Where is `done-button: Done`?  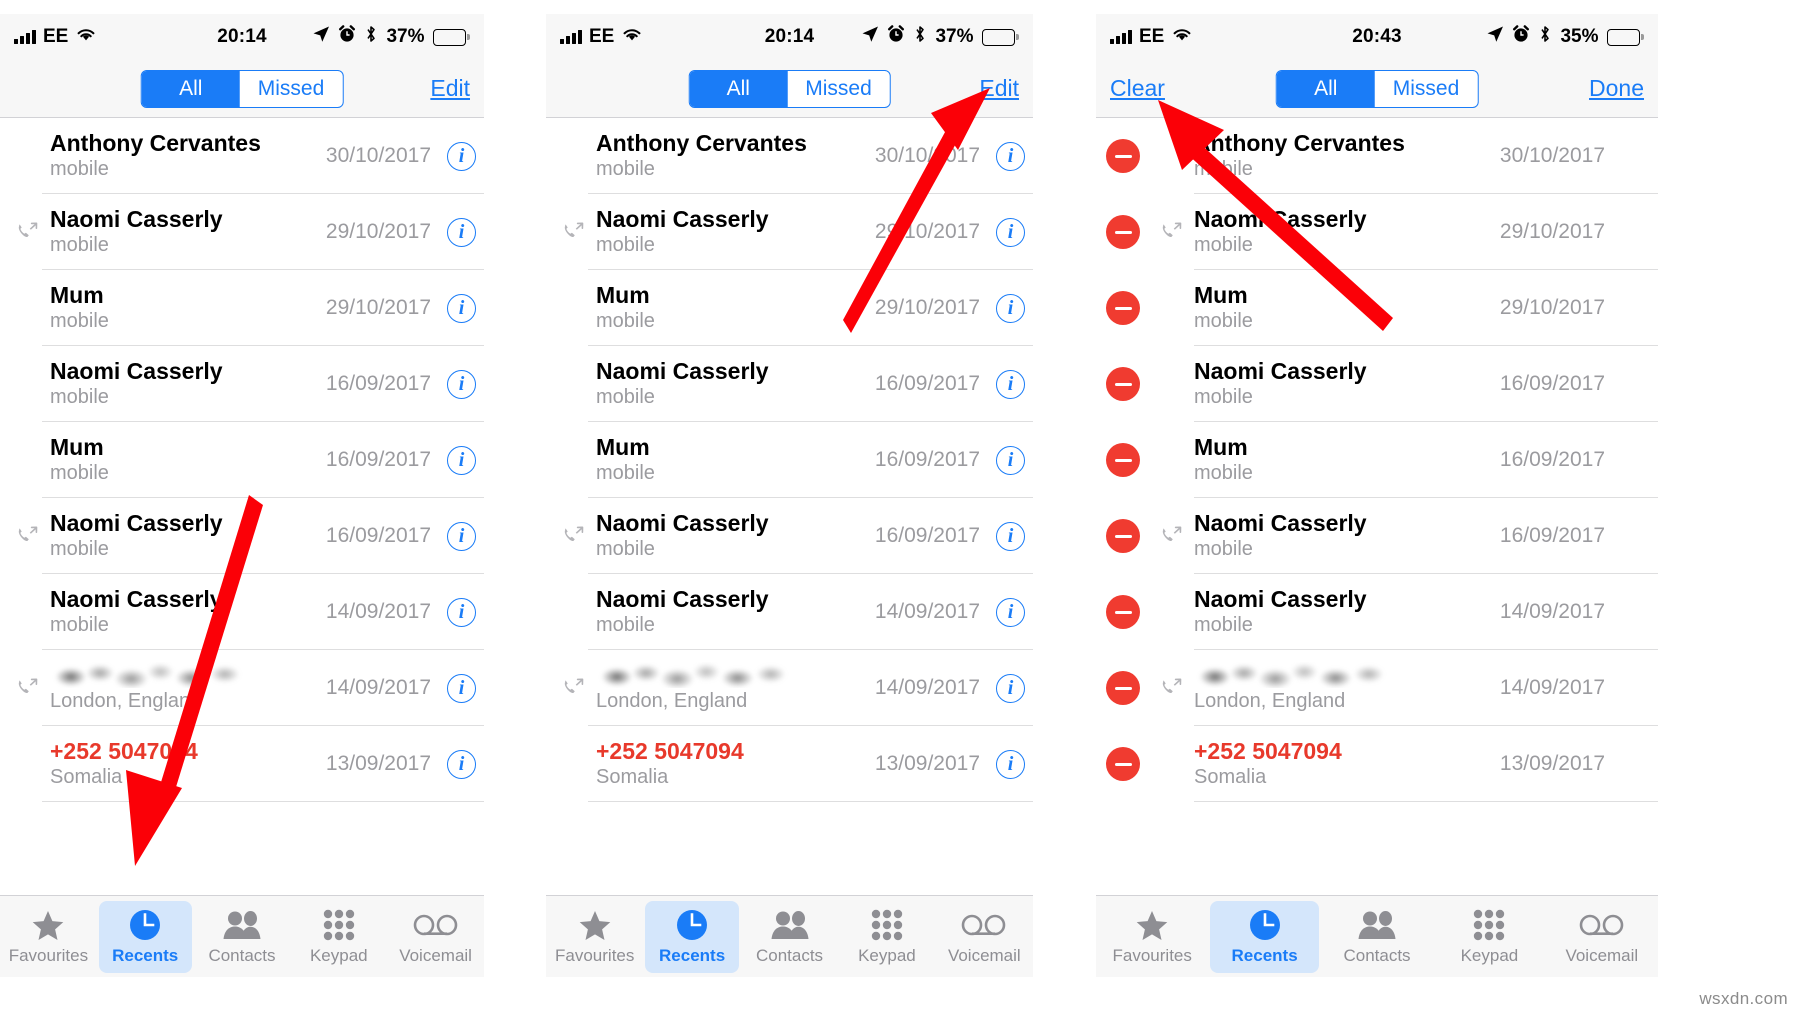 done-button: Done is located at coordinates (1616, 88).